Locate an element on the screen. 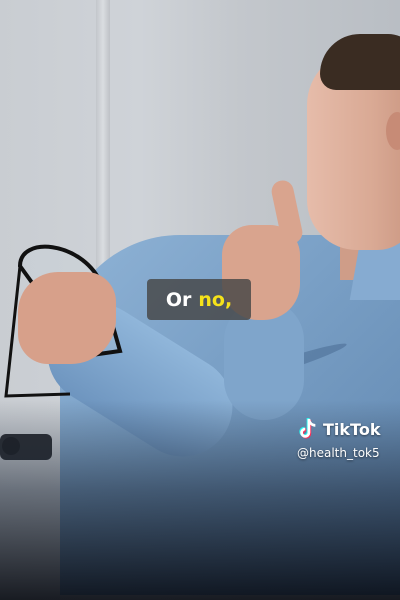  tiktok-brand-row: TikTok is located at coordinates (347, 429).